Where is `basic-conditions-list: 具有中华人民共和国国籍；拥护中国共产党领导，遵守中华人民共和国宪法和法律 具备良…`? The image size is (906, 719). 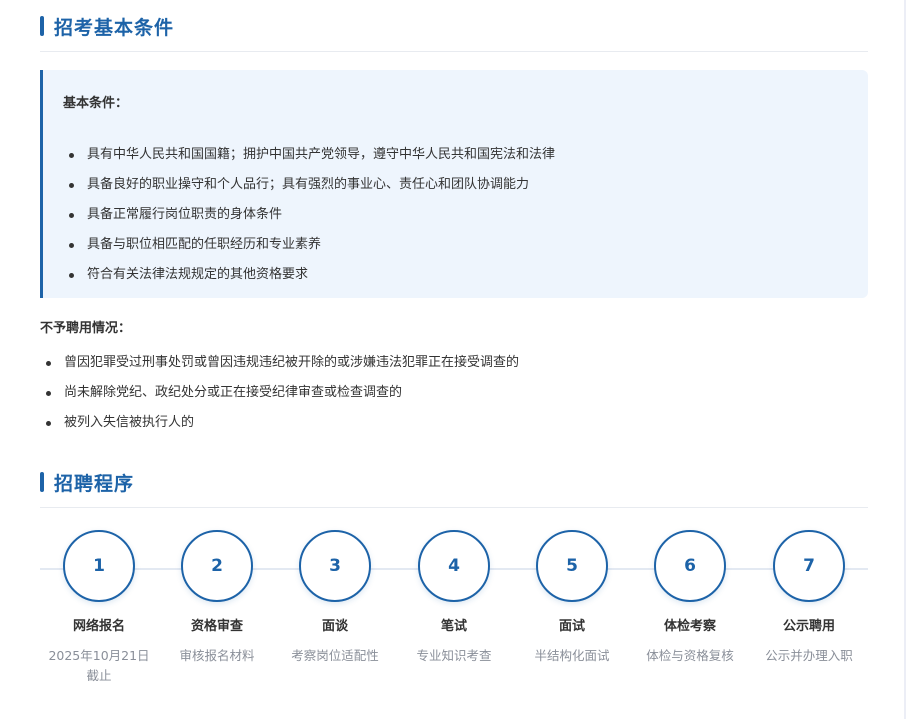 basic-conditions-list: 具有中华人民共和国国籍；拥护中国共产党领导，遵守中华人民共和国宪法和法律 具备良… is located at coordinates (309, 215).